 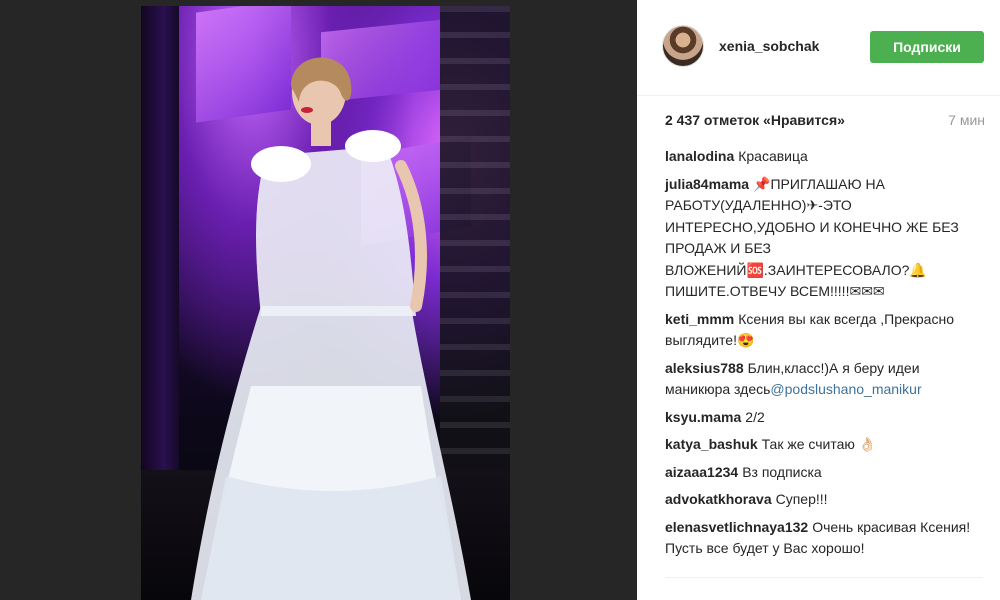 What do you see at coordinates (718, 499) in the screenshot?
I see `comment-author: advokatkhorava` at bounding box center [718, 499].